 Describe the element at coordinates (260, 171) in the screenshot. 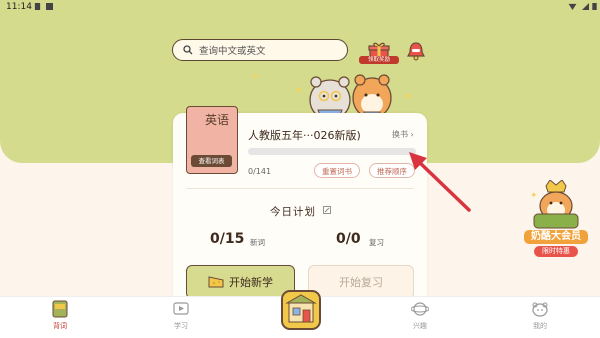

I see `book-progress-count: 0/141` at that location.